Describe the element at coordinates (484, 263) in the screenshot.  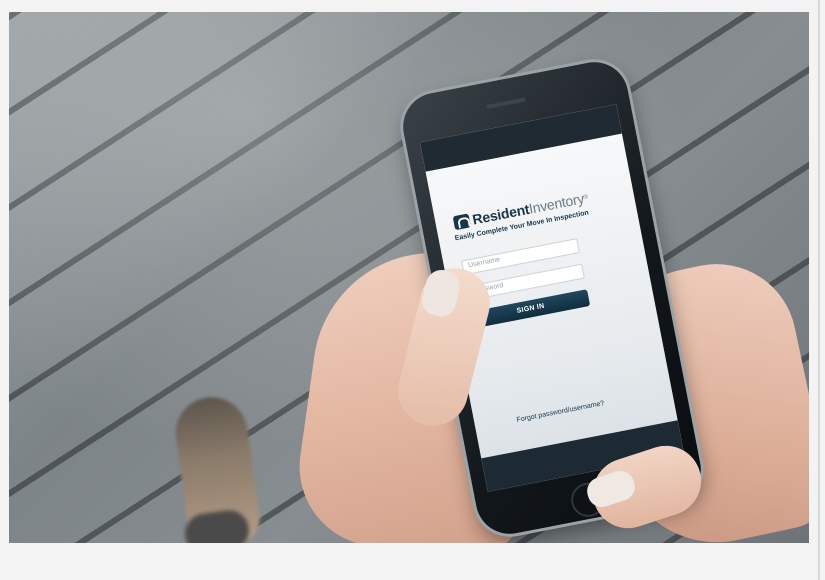
I see `username-placeholder: Username` at that location.